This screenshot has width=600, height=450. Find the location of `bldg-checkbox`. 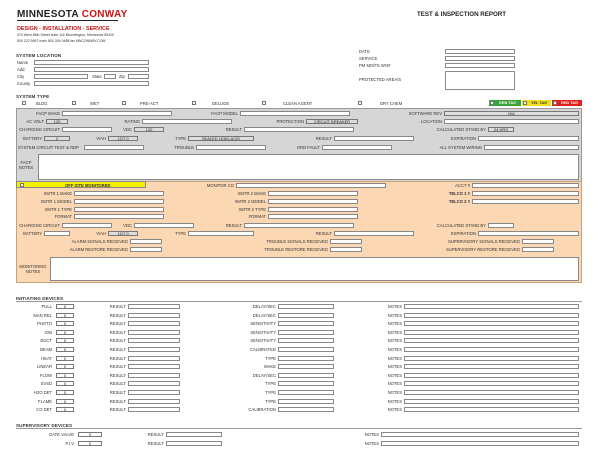

bldg-checkbox is located at coordinates (24, 103).